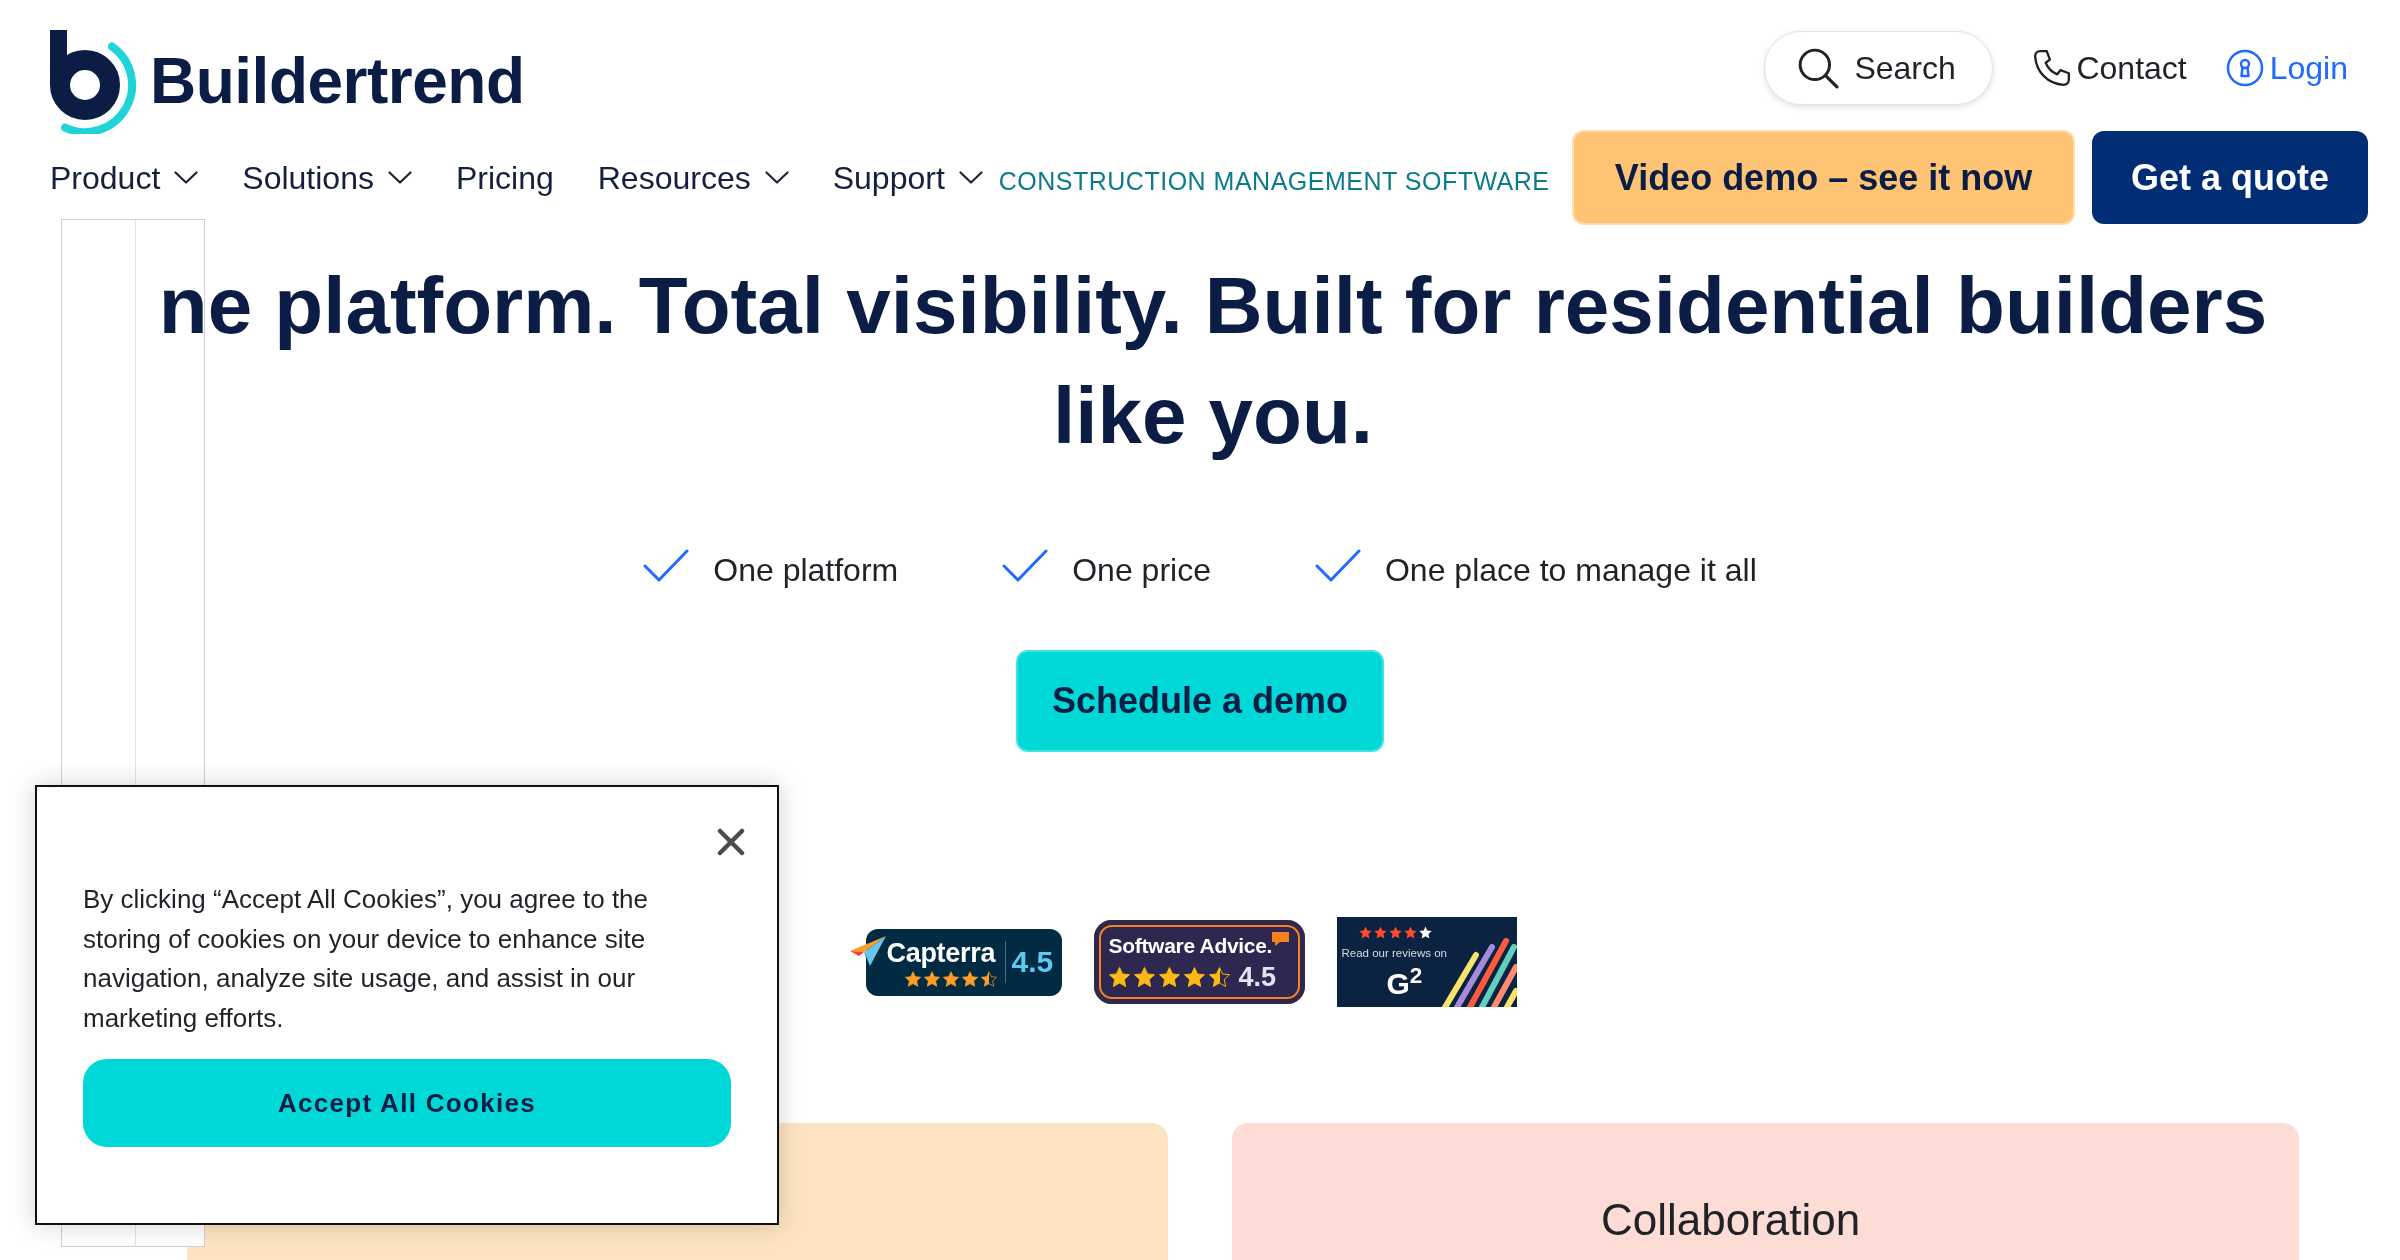  Describe the element at coordinates (1394, 953) in the screenshot. I see `badge-caption: Read our reviews on` at that location.